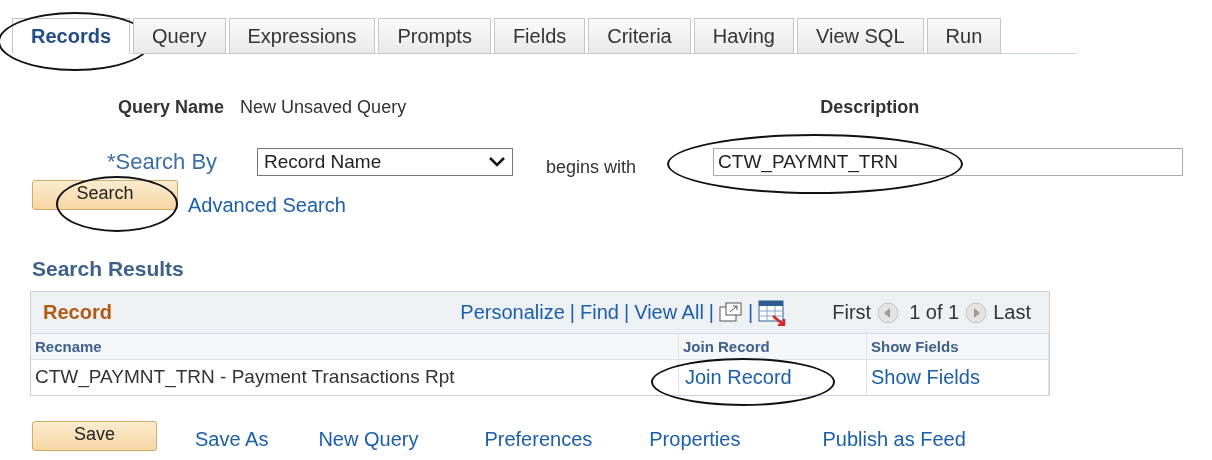 The height and width of the screenshot is (460, 1212). I want to click on join-record-link: Join Record, so click(738, 377).